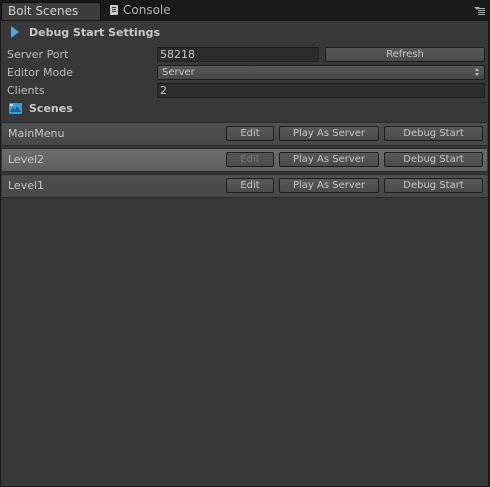 This screenshot has height=487, width=490. What do you see at coordinates (477, 72) in the screenshot?
I see `dropdown-arrows-icon` at bounding box center [477, 72].